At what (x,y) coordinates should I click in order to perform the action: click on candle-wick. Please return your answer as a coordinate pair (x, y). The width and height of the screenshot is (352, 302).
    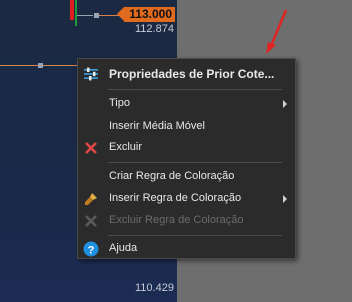
    Looking at the image, I should click on (76, 13).